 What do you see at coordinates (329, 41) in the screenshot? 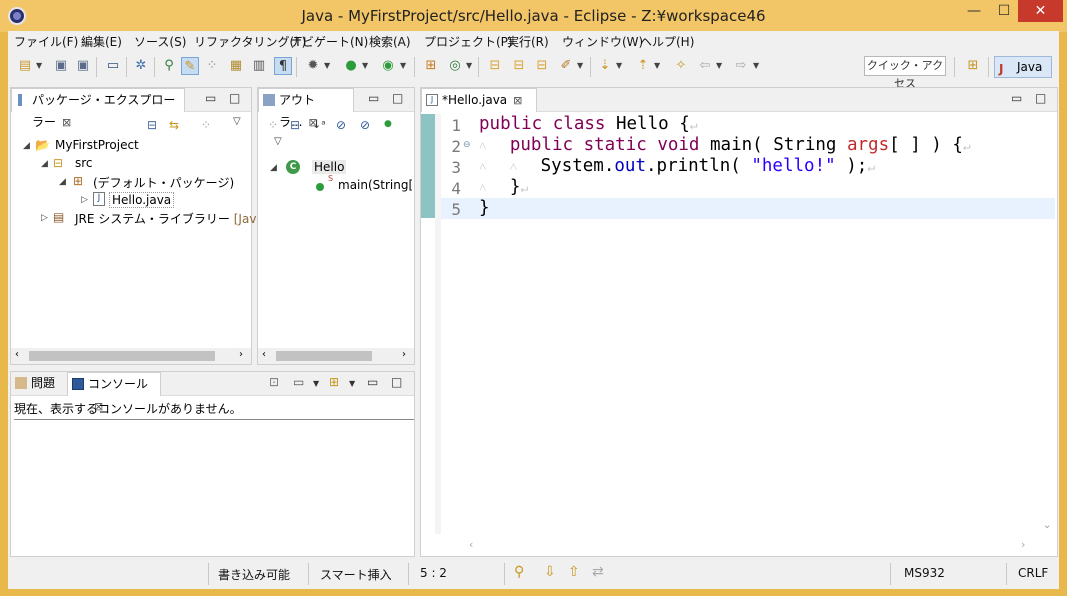
I see `menu-navigate: ナビゲート(N)` at bounding box center [329, 41].